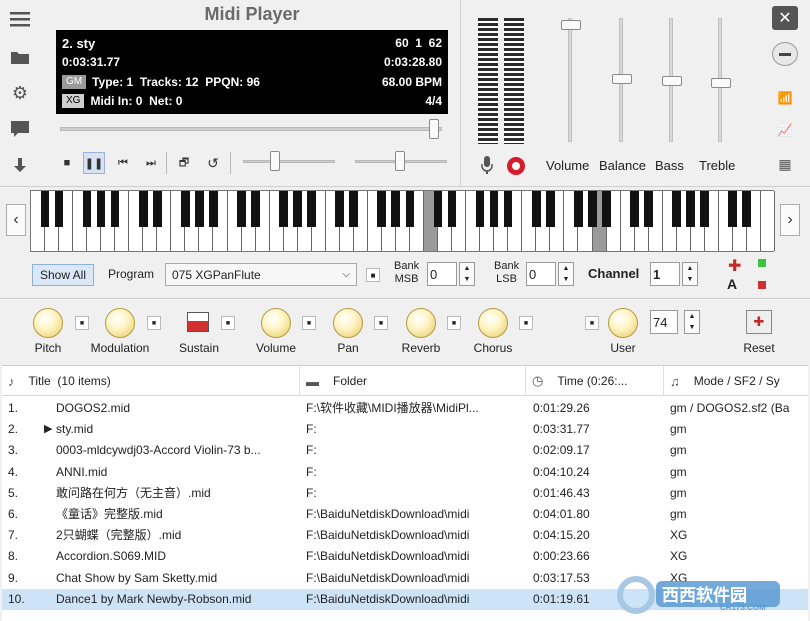  I want to click on user-knob, so click(623, 323).